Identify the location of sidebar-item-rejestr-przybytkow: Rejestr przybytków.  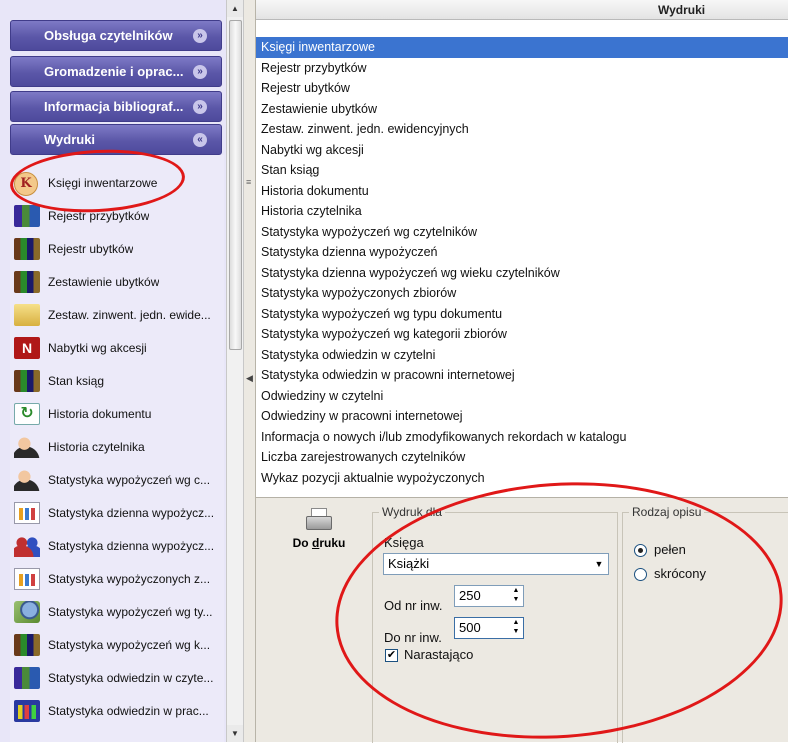
(117, 215).